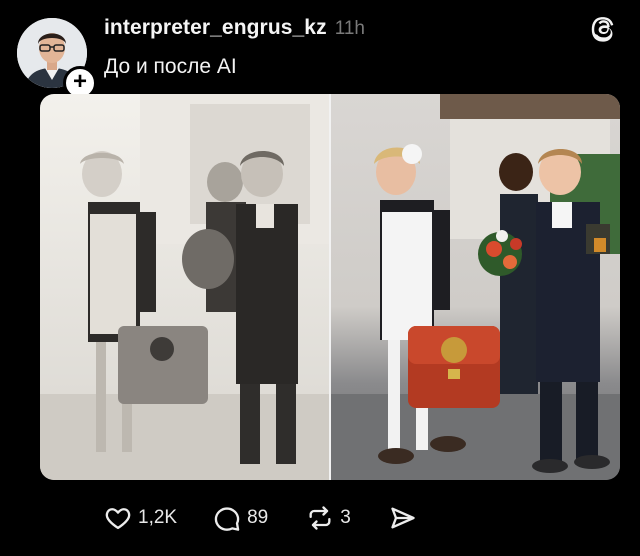 This screenshot has width=640, height=556. I want to click on send-icon, so click(403, 518).